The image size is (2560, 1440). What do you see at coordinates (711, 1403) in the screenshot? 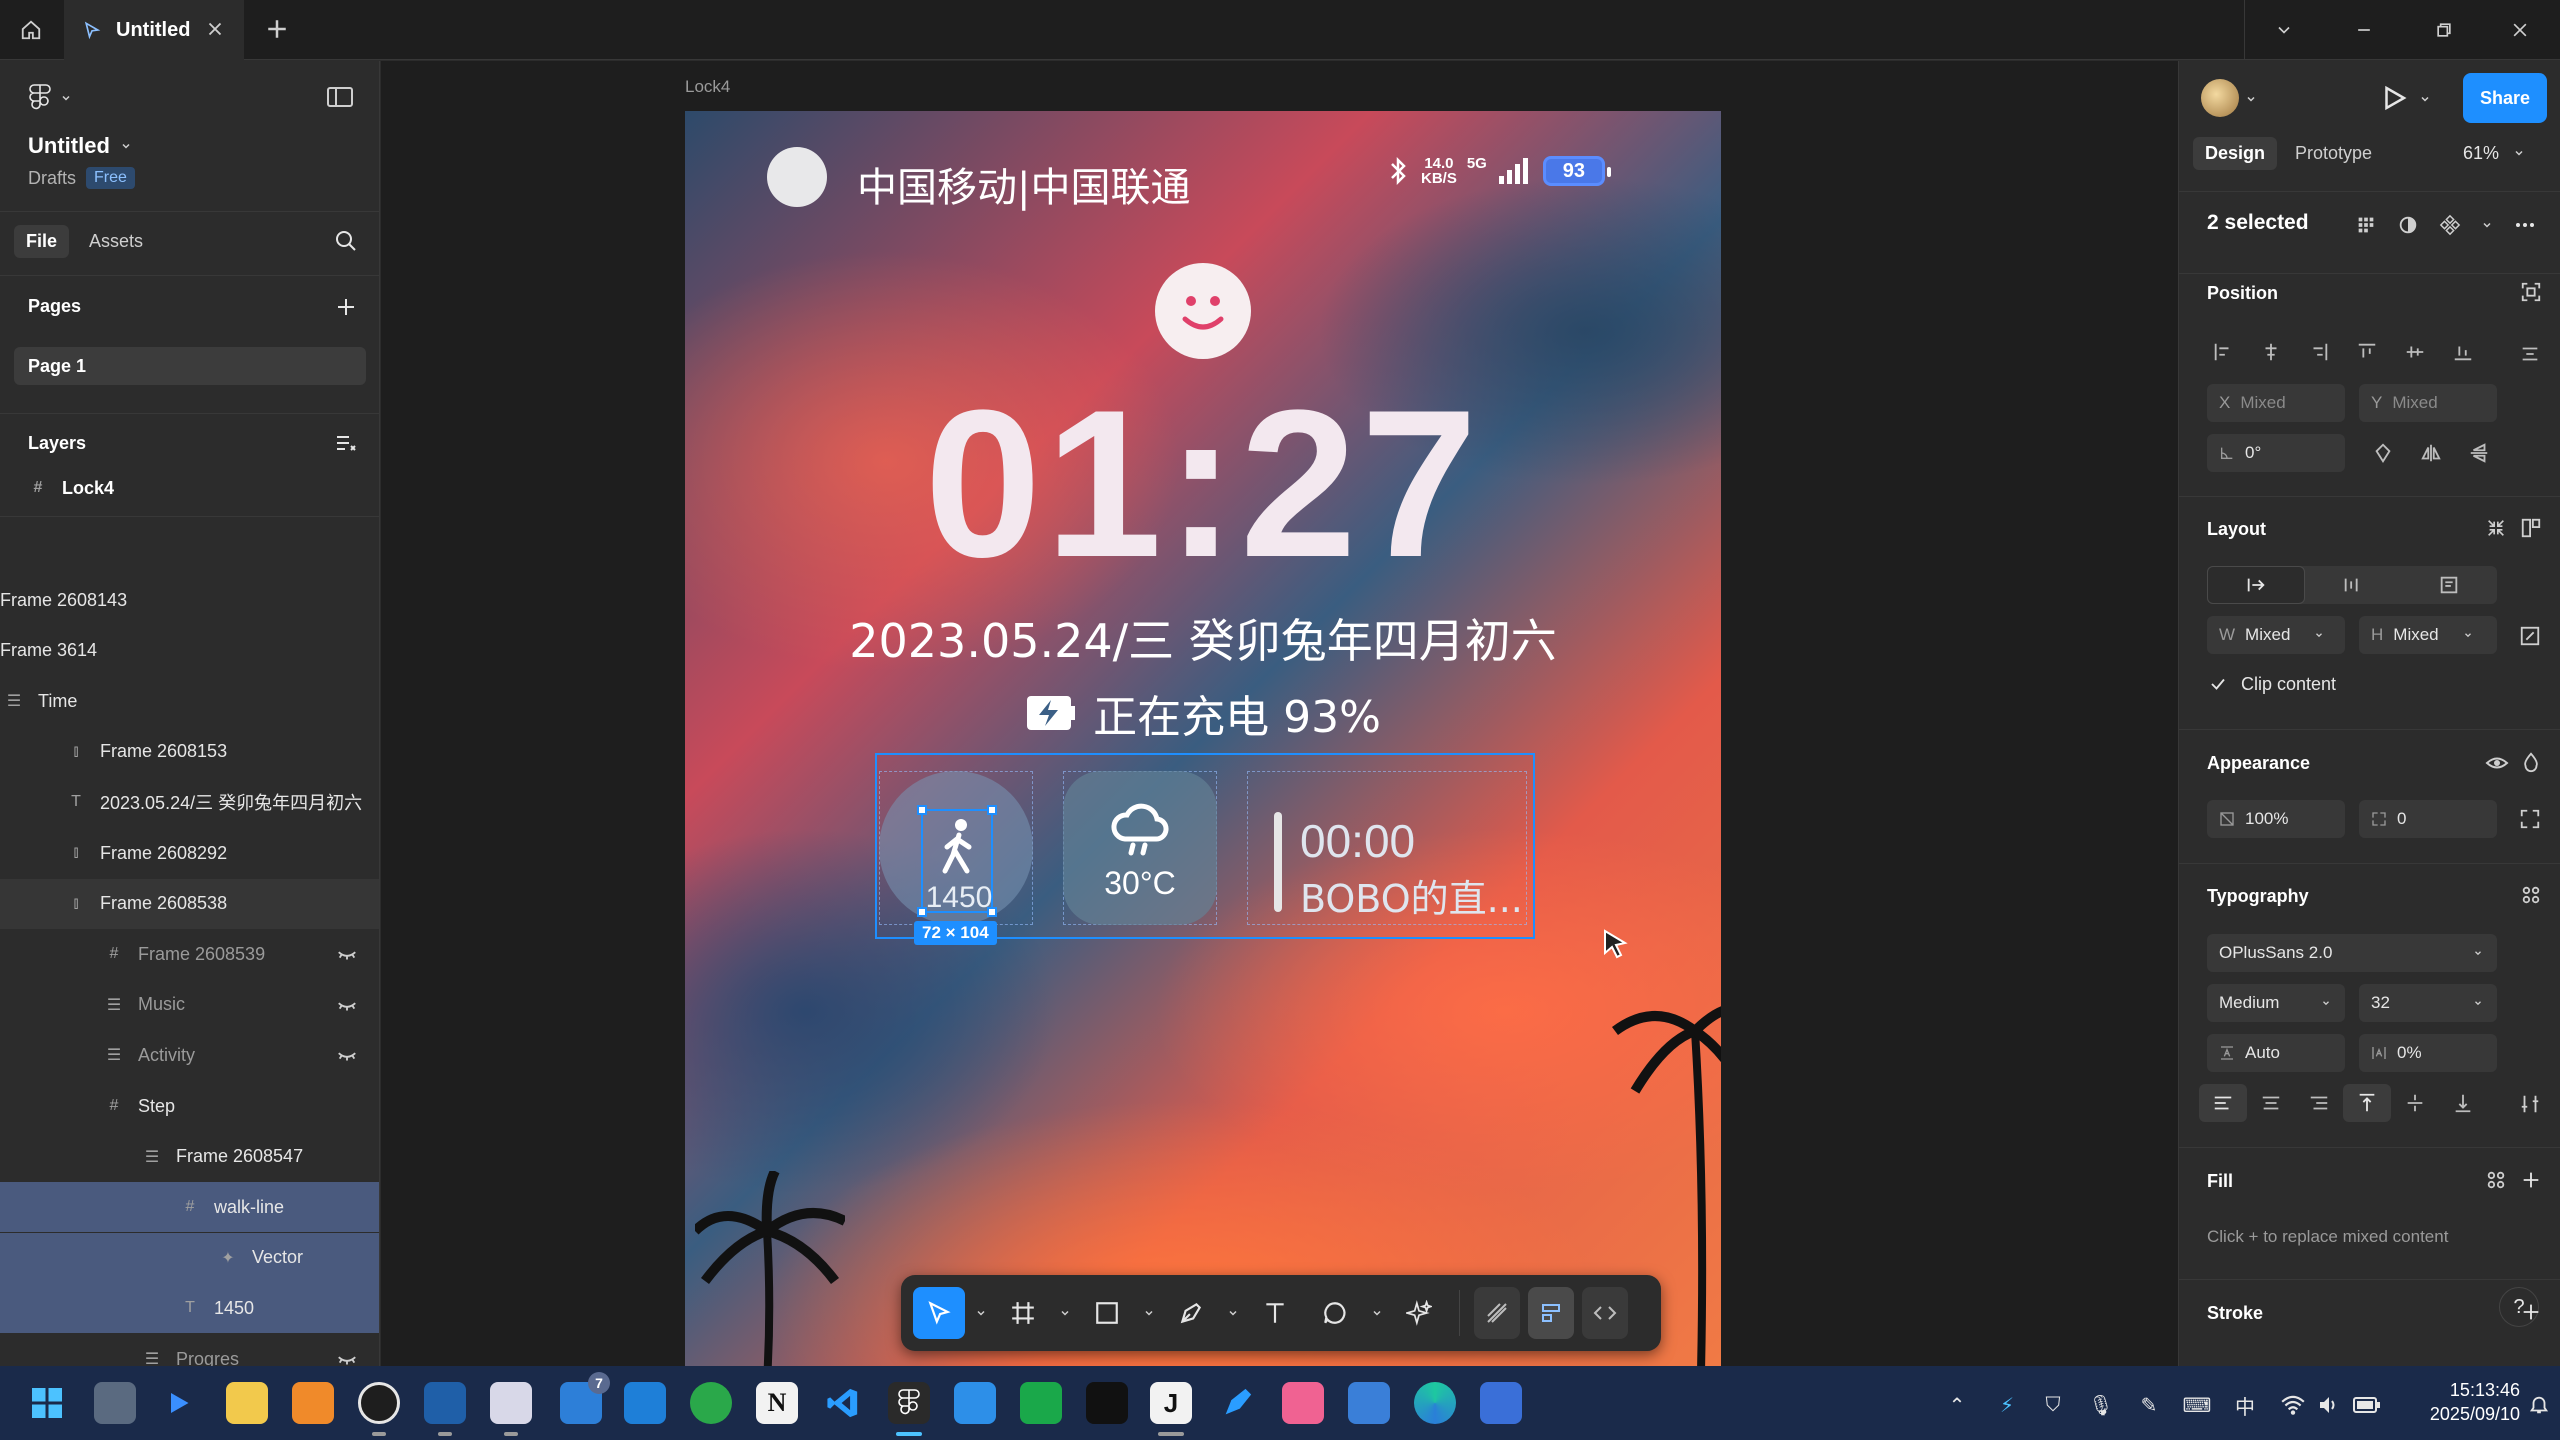
I see `chat-app-icon` at bounding box center [711, 1403].